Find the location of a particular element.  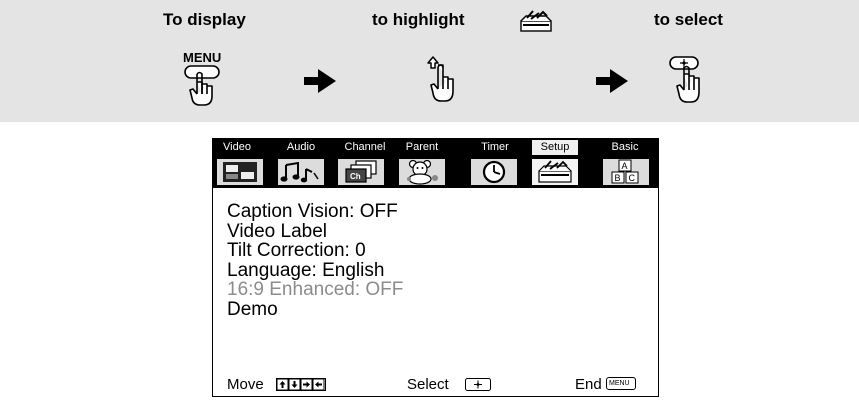

video-screen-icon is located at coordinates (240, 172).